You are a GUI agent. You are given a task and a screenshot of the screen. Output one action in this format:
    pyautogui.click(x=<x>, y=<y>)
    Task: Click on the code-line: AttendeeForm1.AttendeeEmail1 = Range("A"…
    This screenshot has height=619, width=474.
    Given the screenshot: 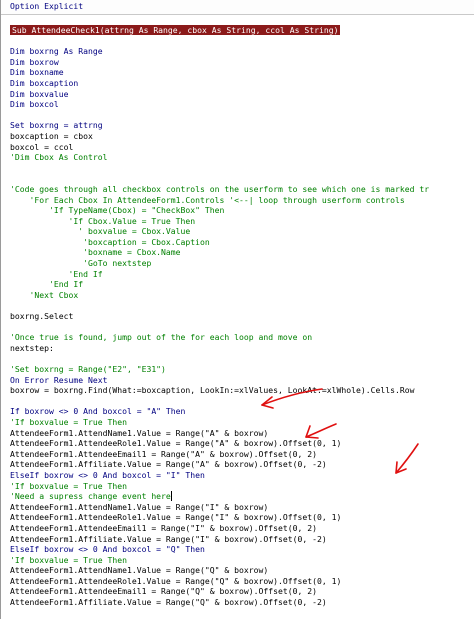 What is the action you would take?
    pyautogui.click(x=237, y=454)
    